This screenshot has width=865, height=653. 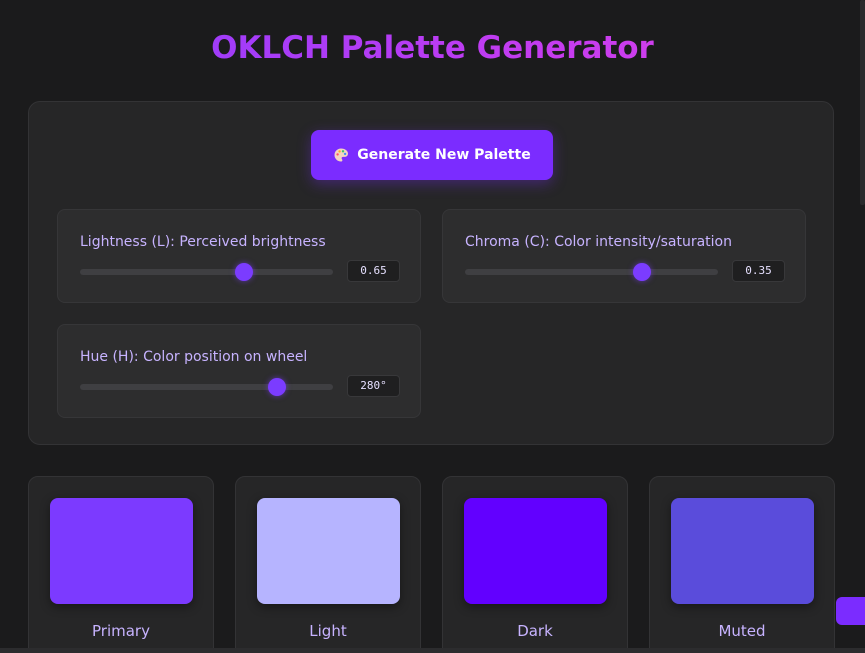 I want to click on swatch-card-light: Light, so click(x=328, y=564).